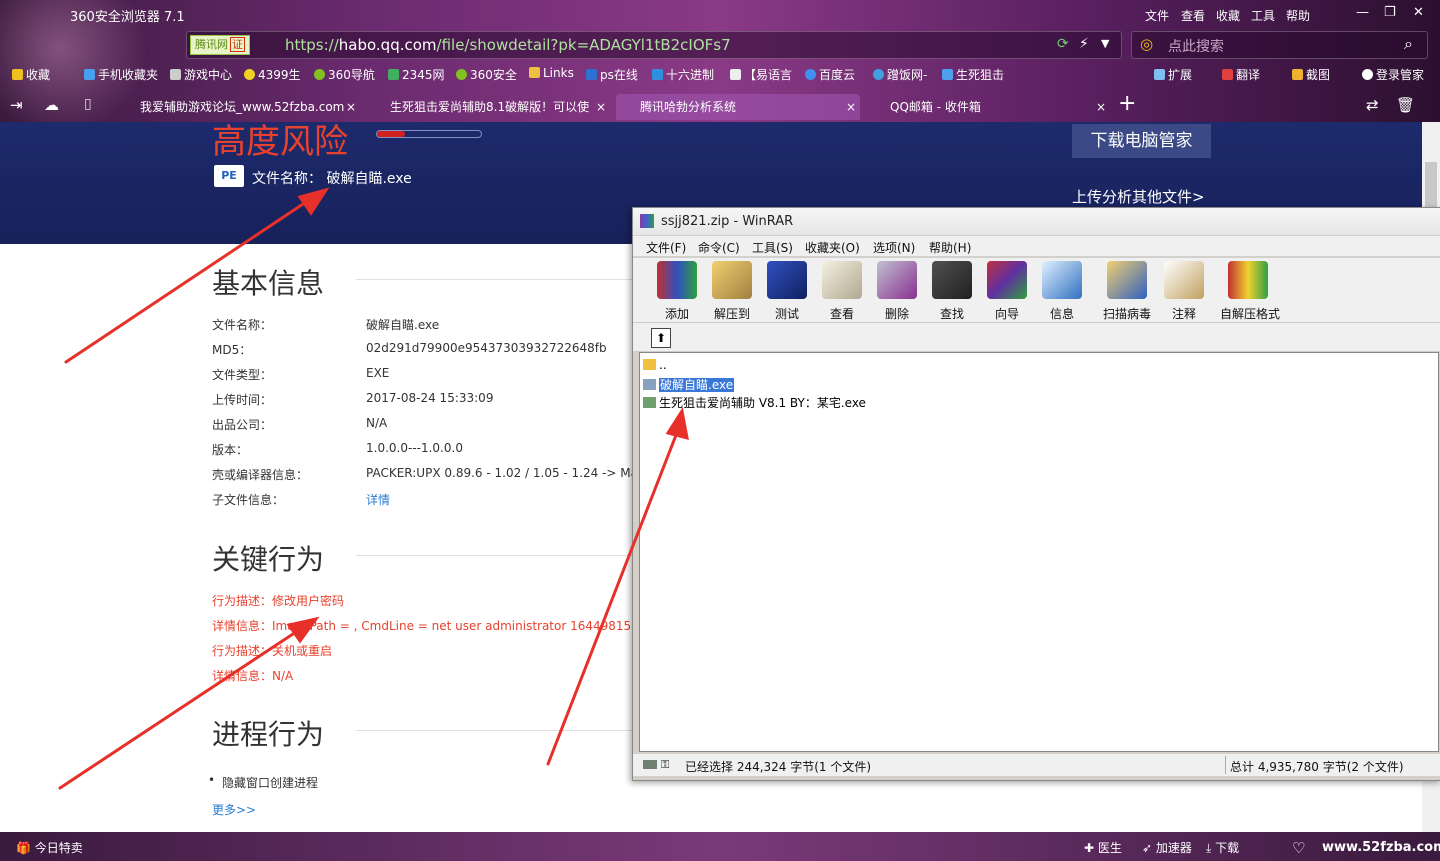 Image resolution: width=1440 pixels, height=861 pixels. Describe the element at coordinates (229, 176) in the screenshot. I see `pe-file-icon: PE` at that location.